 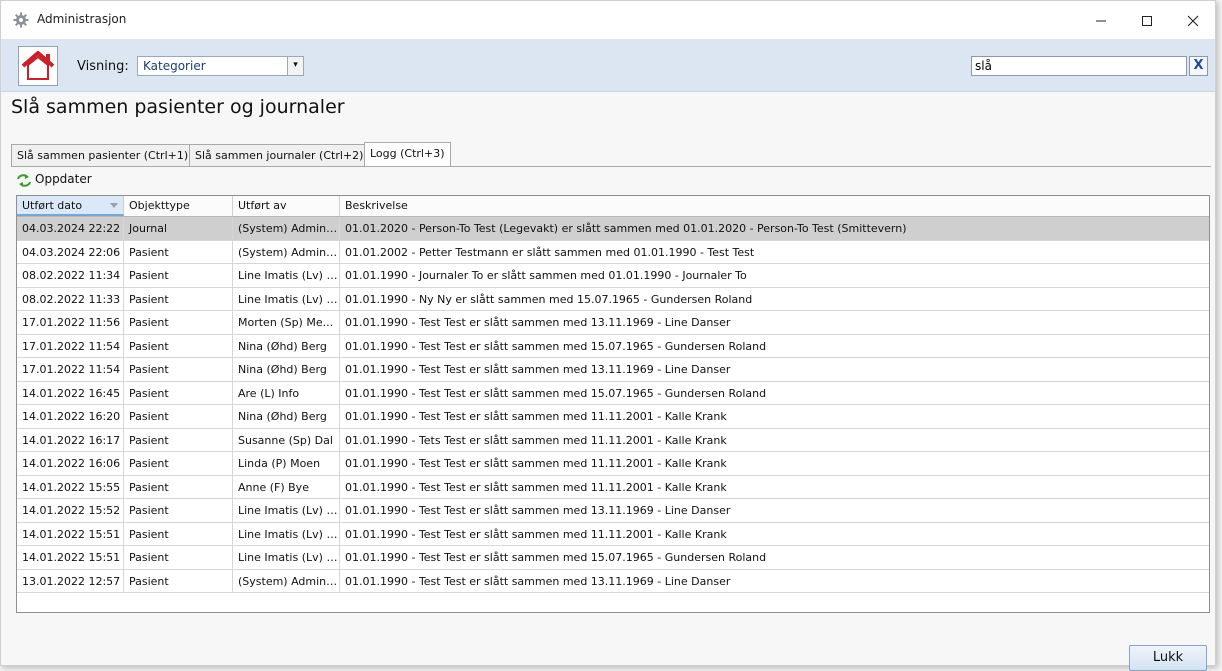 What do you see at coordinates (70, 534) in the screenshot?
I see `cell-date: 14.01.2022 15:51` at bounding box center [70, 534].